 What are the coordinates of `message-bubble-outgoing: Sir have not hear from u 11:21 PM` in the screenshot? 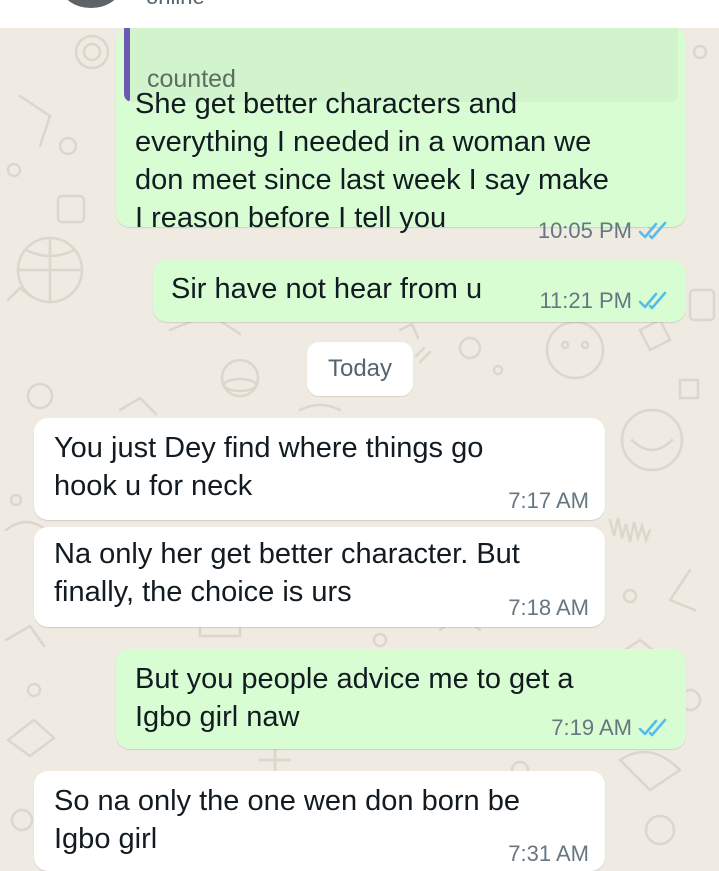 It's located at (419, 291).